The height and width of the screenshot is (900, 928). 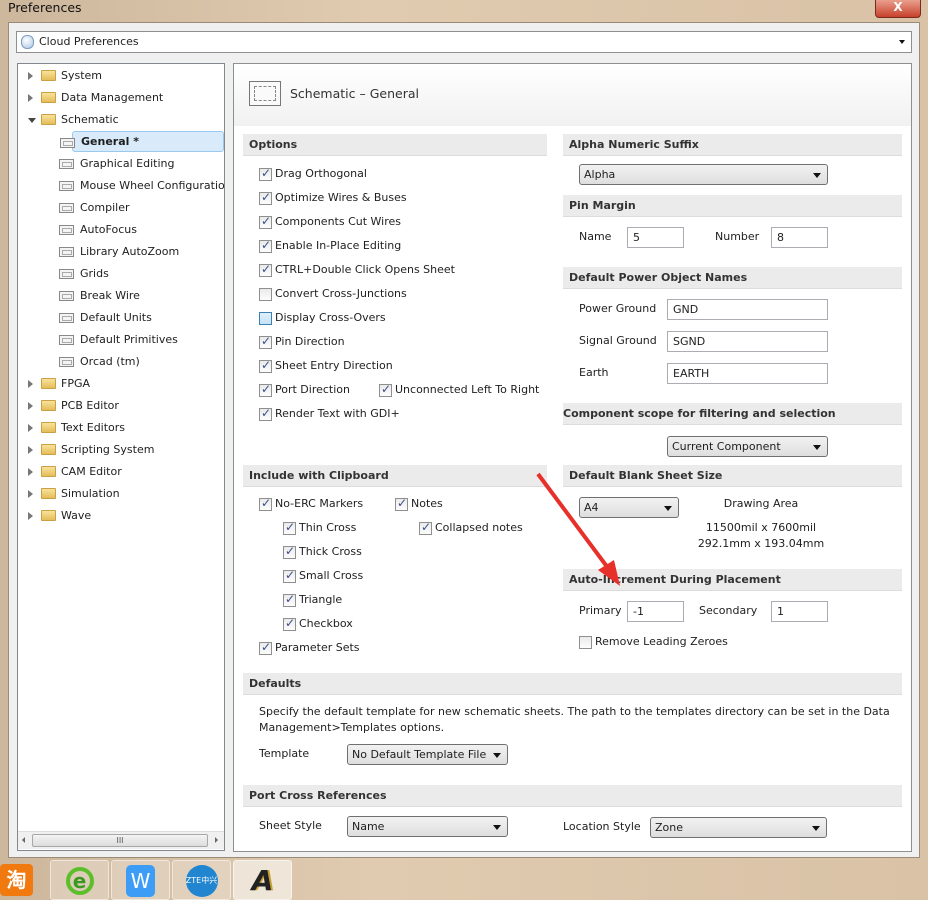 What do you see at coordinates (585, 642) in the screenshot?
I see `remove-leading-zeroes-checkbox` at bounding box center [585, 642].